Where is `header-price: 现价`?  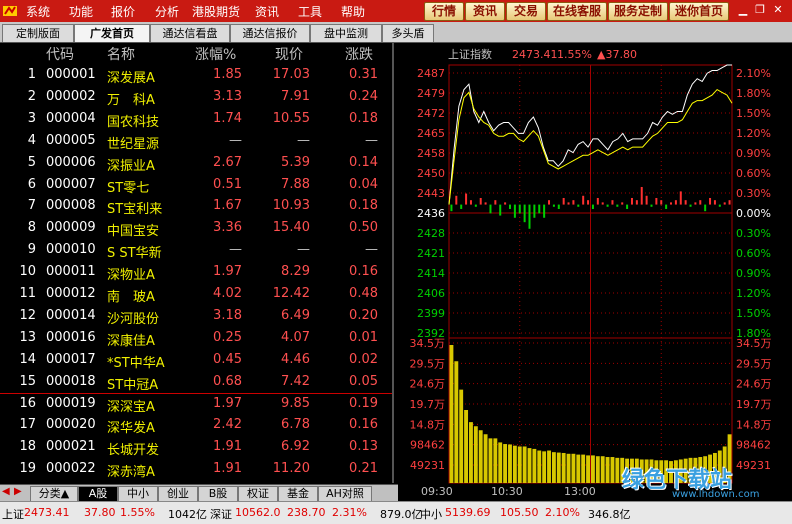
header-price: 现价 is located at coordinates (289, 54).